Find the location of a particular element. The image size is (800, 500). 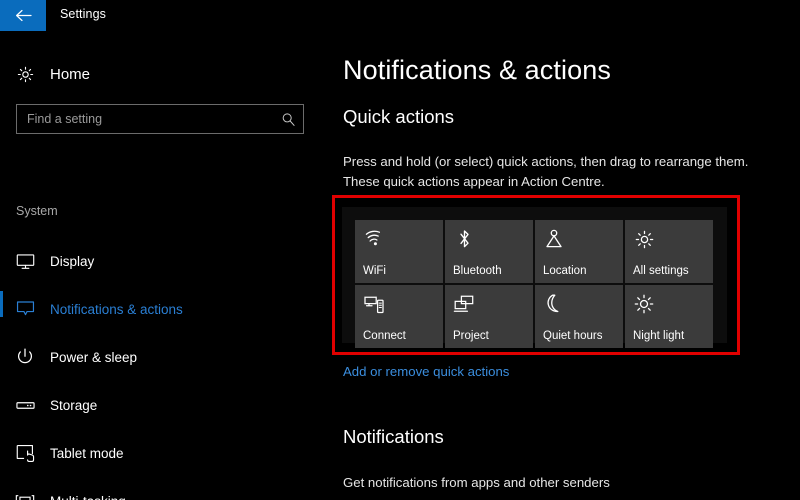

back-button is located at coordinates (23, 15).